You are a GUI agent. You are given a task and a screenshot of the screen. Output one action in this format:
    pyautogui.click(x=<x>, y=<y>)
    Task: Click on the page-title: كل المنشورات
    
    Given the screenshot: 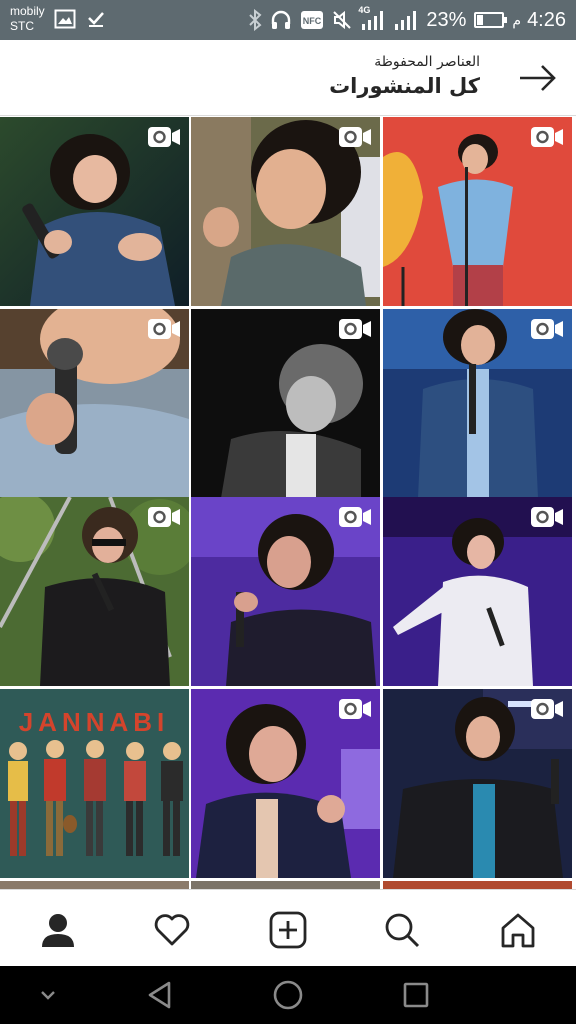 What is the action you would take?
    pyautogui.click(x=404, y=86)
    